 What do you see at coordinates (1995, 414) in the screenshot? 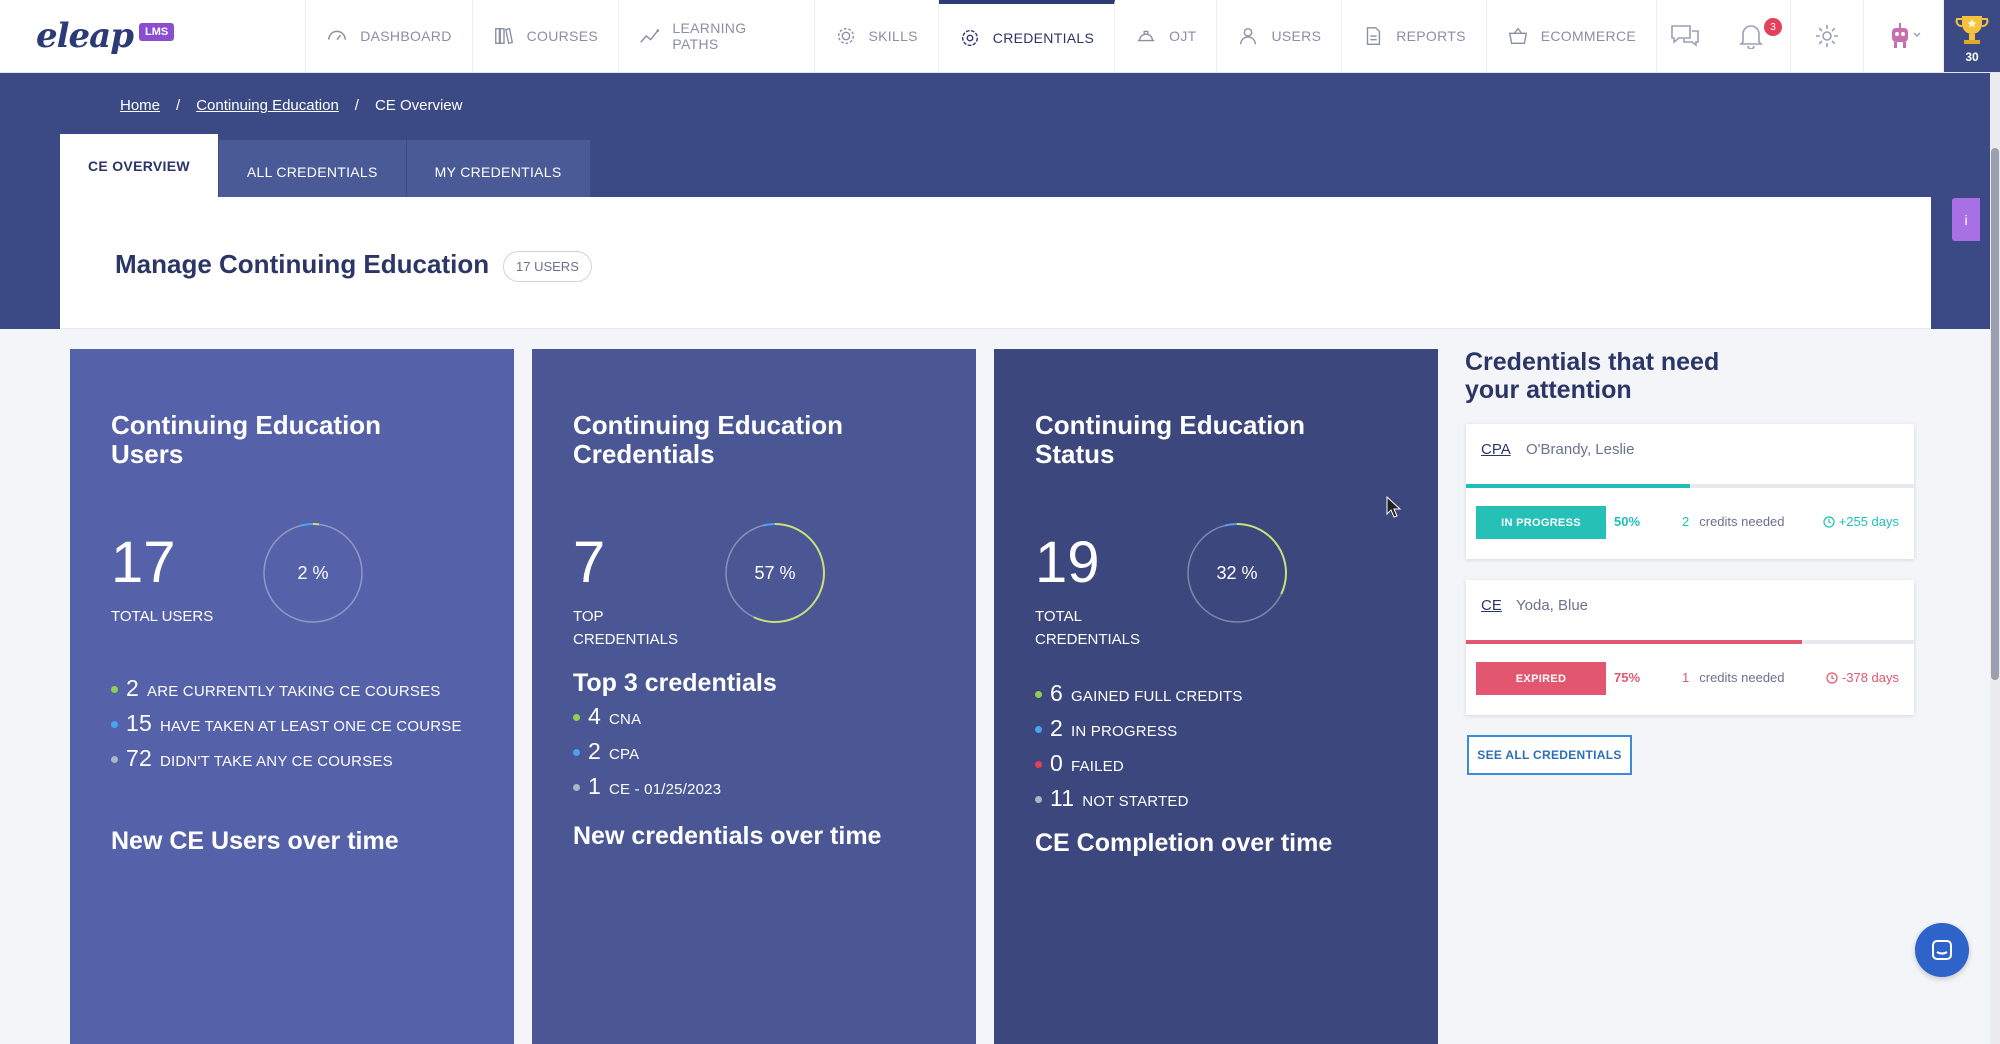
I see `scrollbar-thumb` at bounding box center [1995, 414].